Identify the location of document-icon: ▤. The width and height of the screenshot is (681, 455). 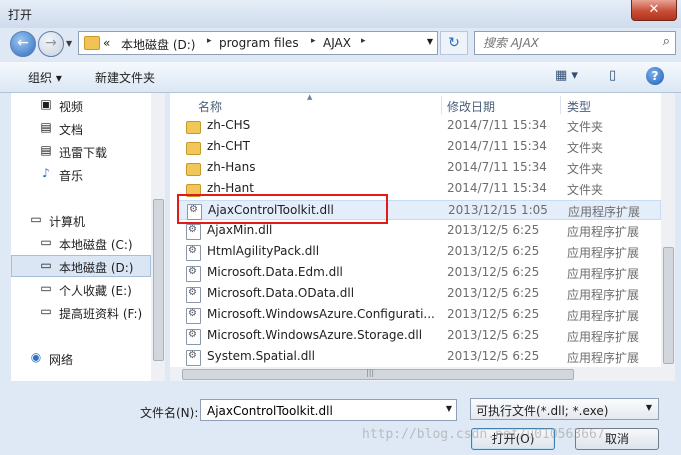
(46, 127).